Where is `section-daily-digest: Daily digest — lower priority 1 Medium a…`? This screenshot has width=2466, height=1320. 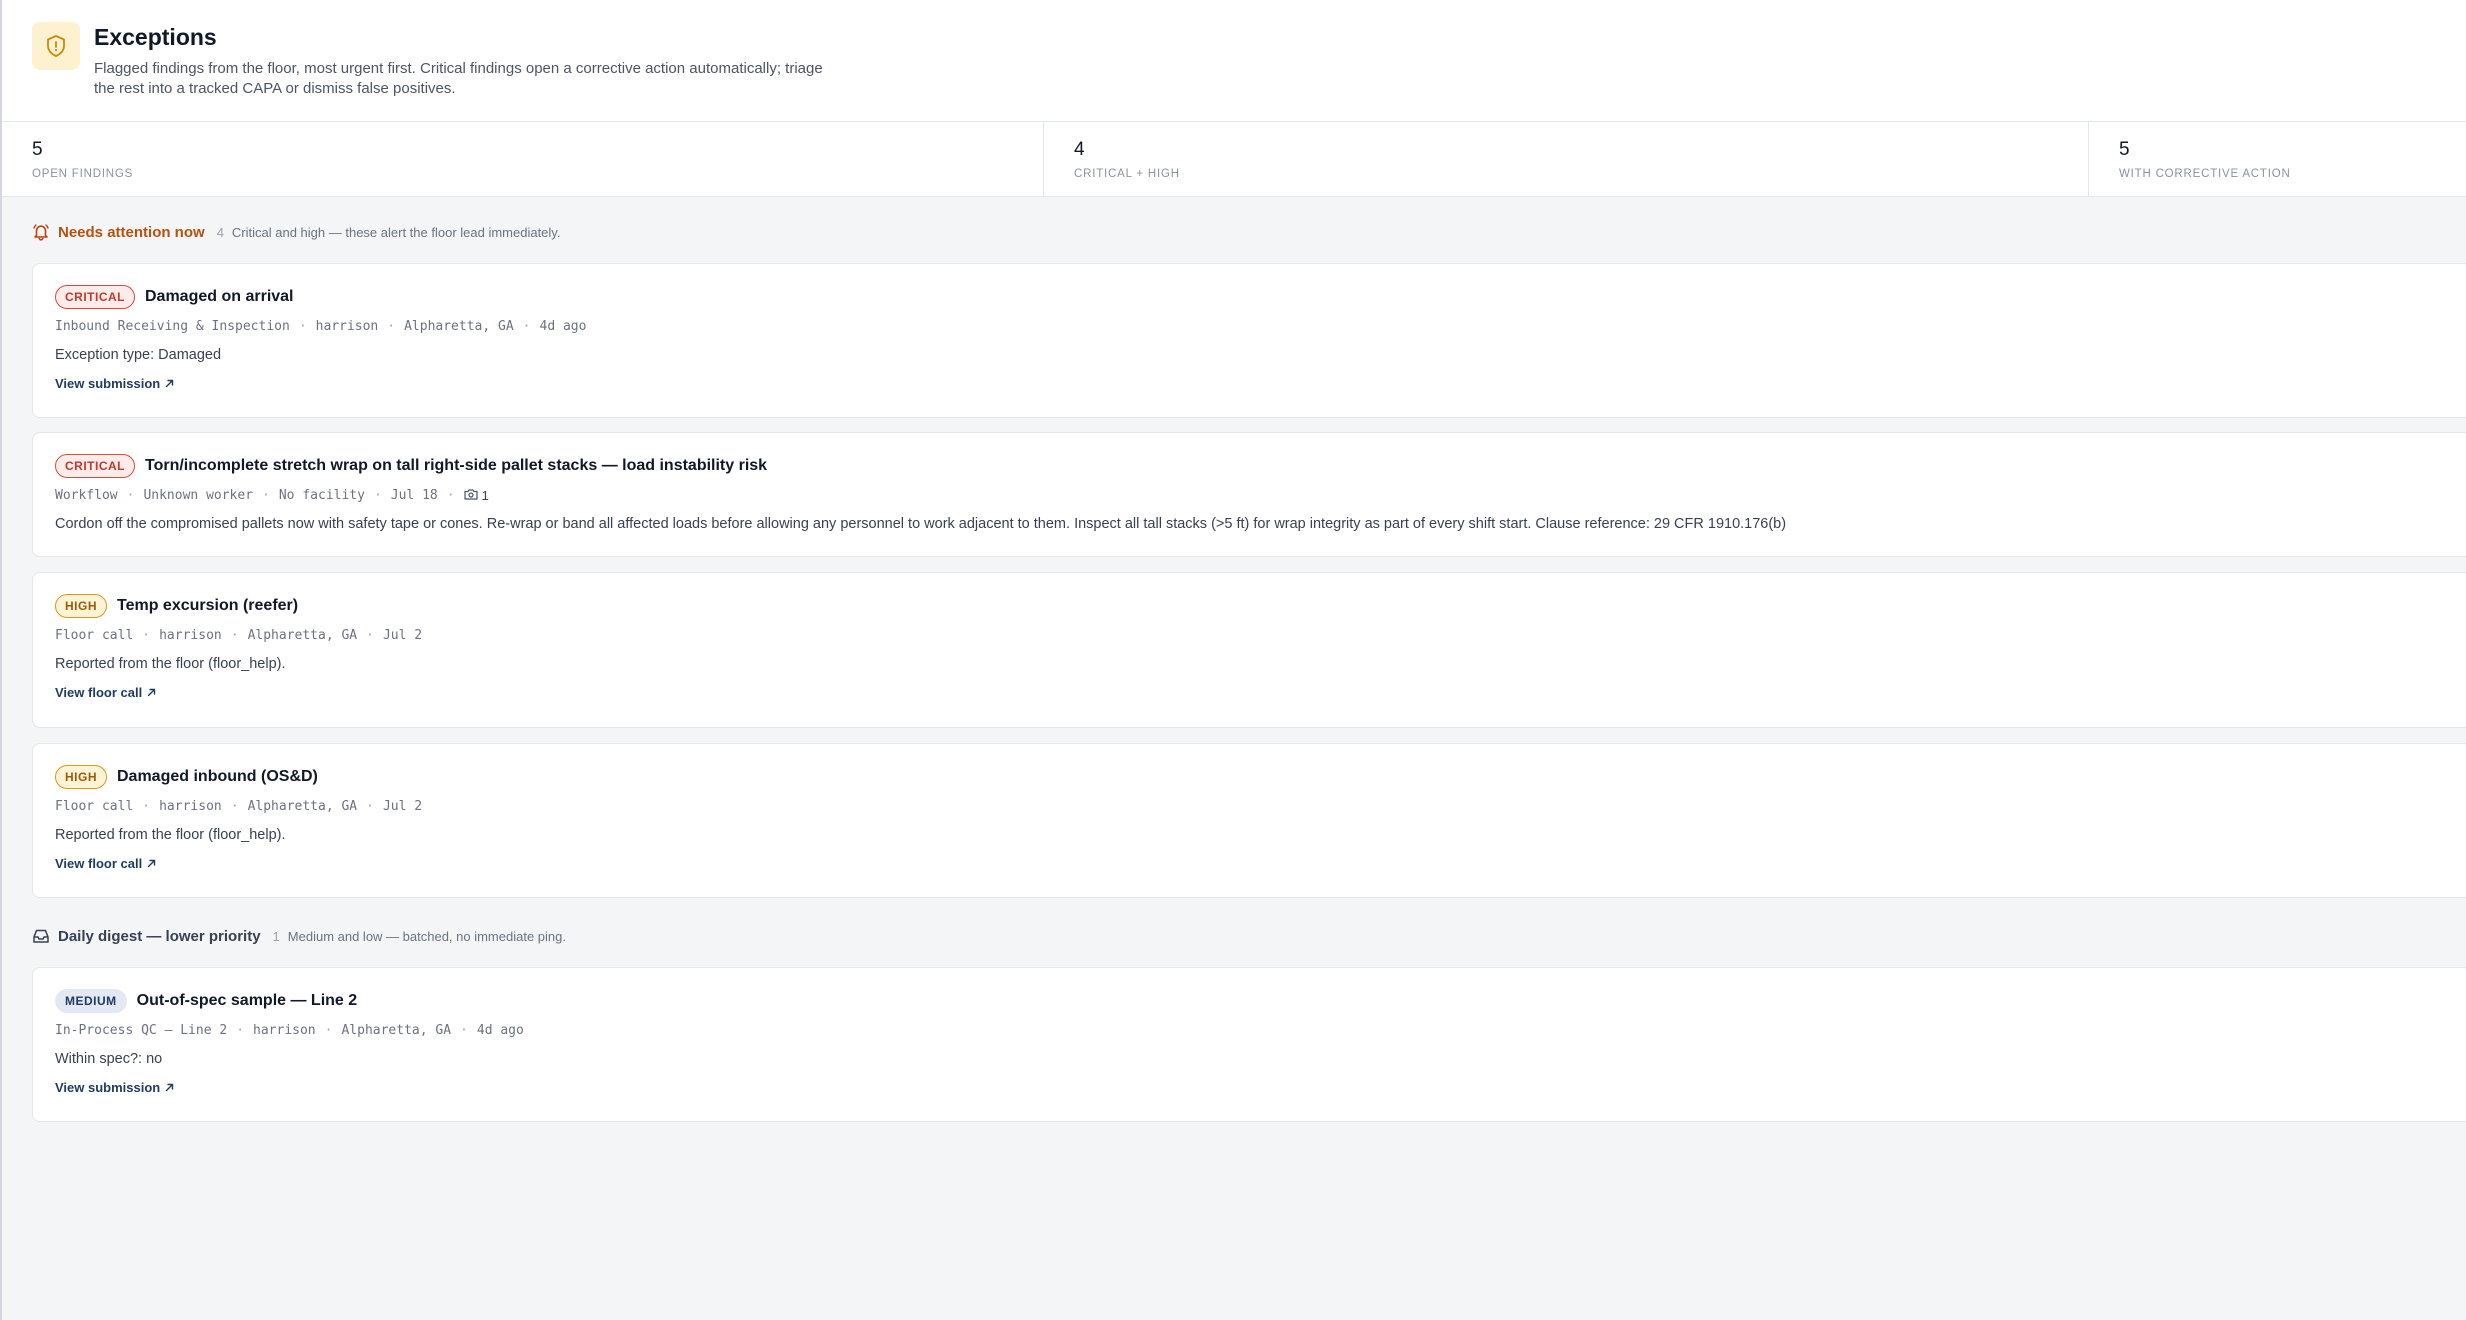
section-daily-digest: Daily digest — lower priority 1 Medium a… is located at coordinates (299, 936).